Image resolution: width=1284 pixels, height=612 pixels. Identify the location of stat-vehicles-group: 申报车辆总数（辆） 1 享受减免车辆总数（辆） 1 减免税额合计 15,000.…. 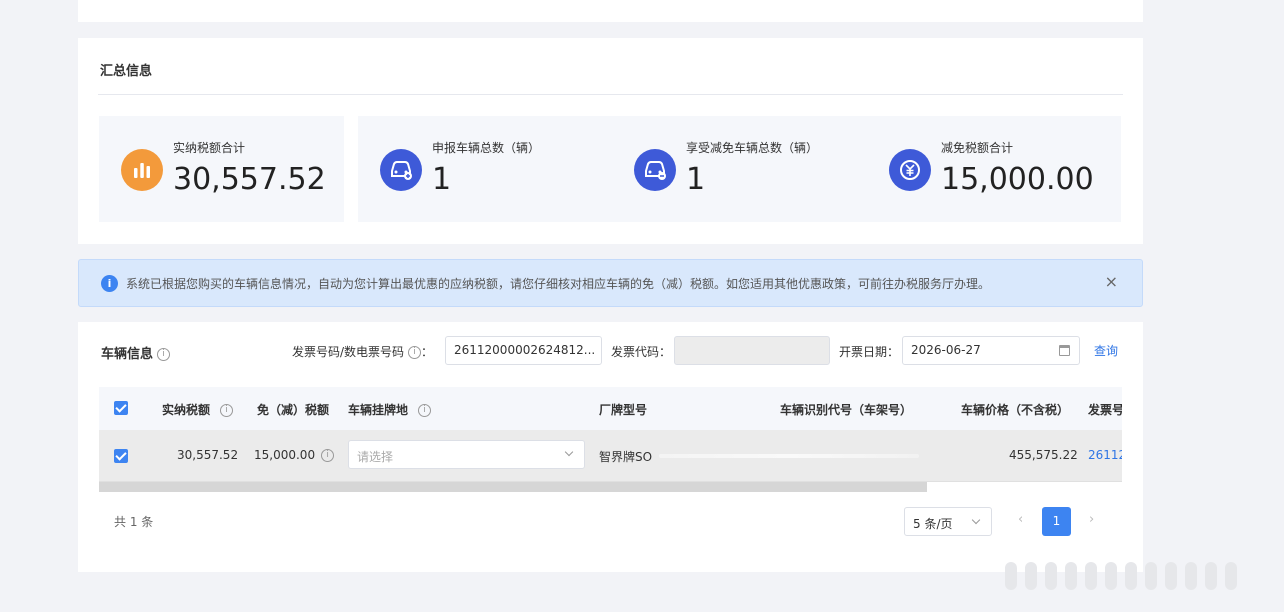
(739, 169).